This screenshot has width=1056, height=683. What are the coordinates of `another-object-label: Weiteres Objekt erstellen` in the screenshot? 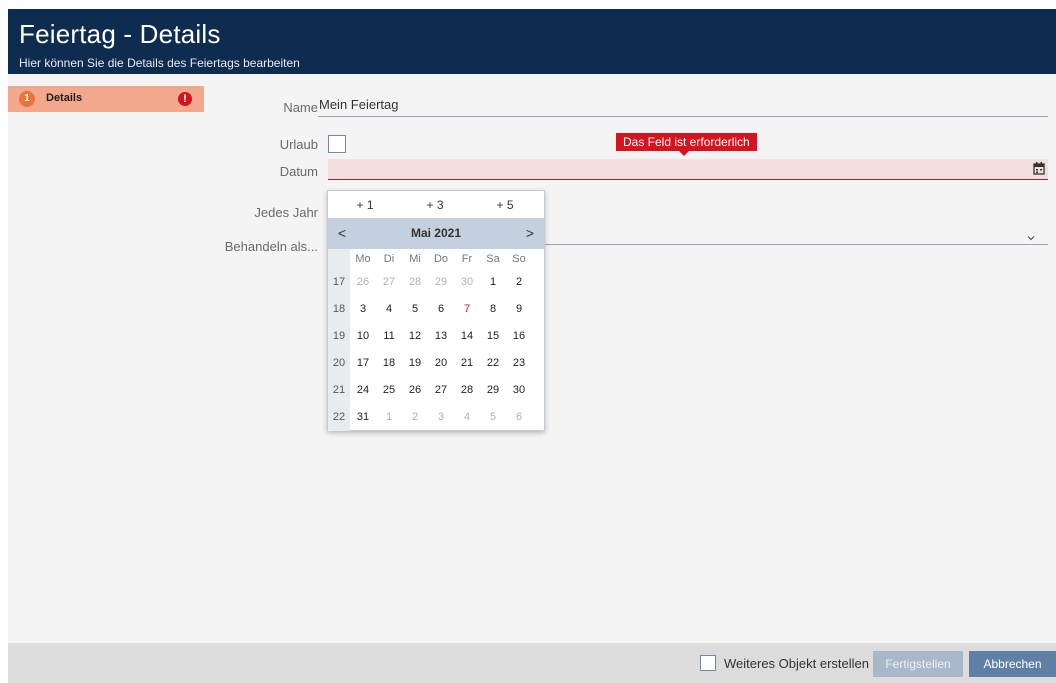 It's located at (796, 663).